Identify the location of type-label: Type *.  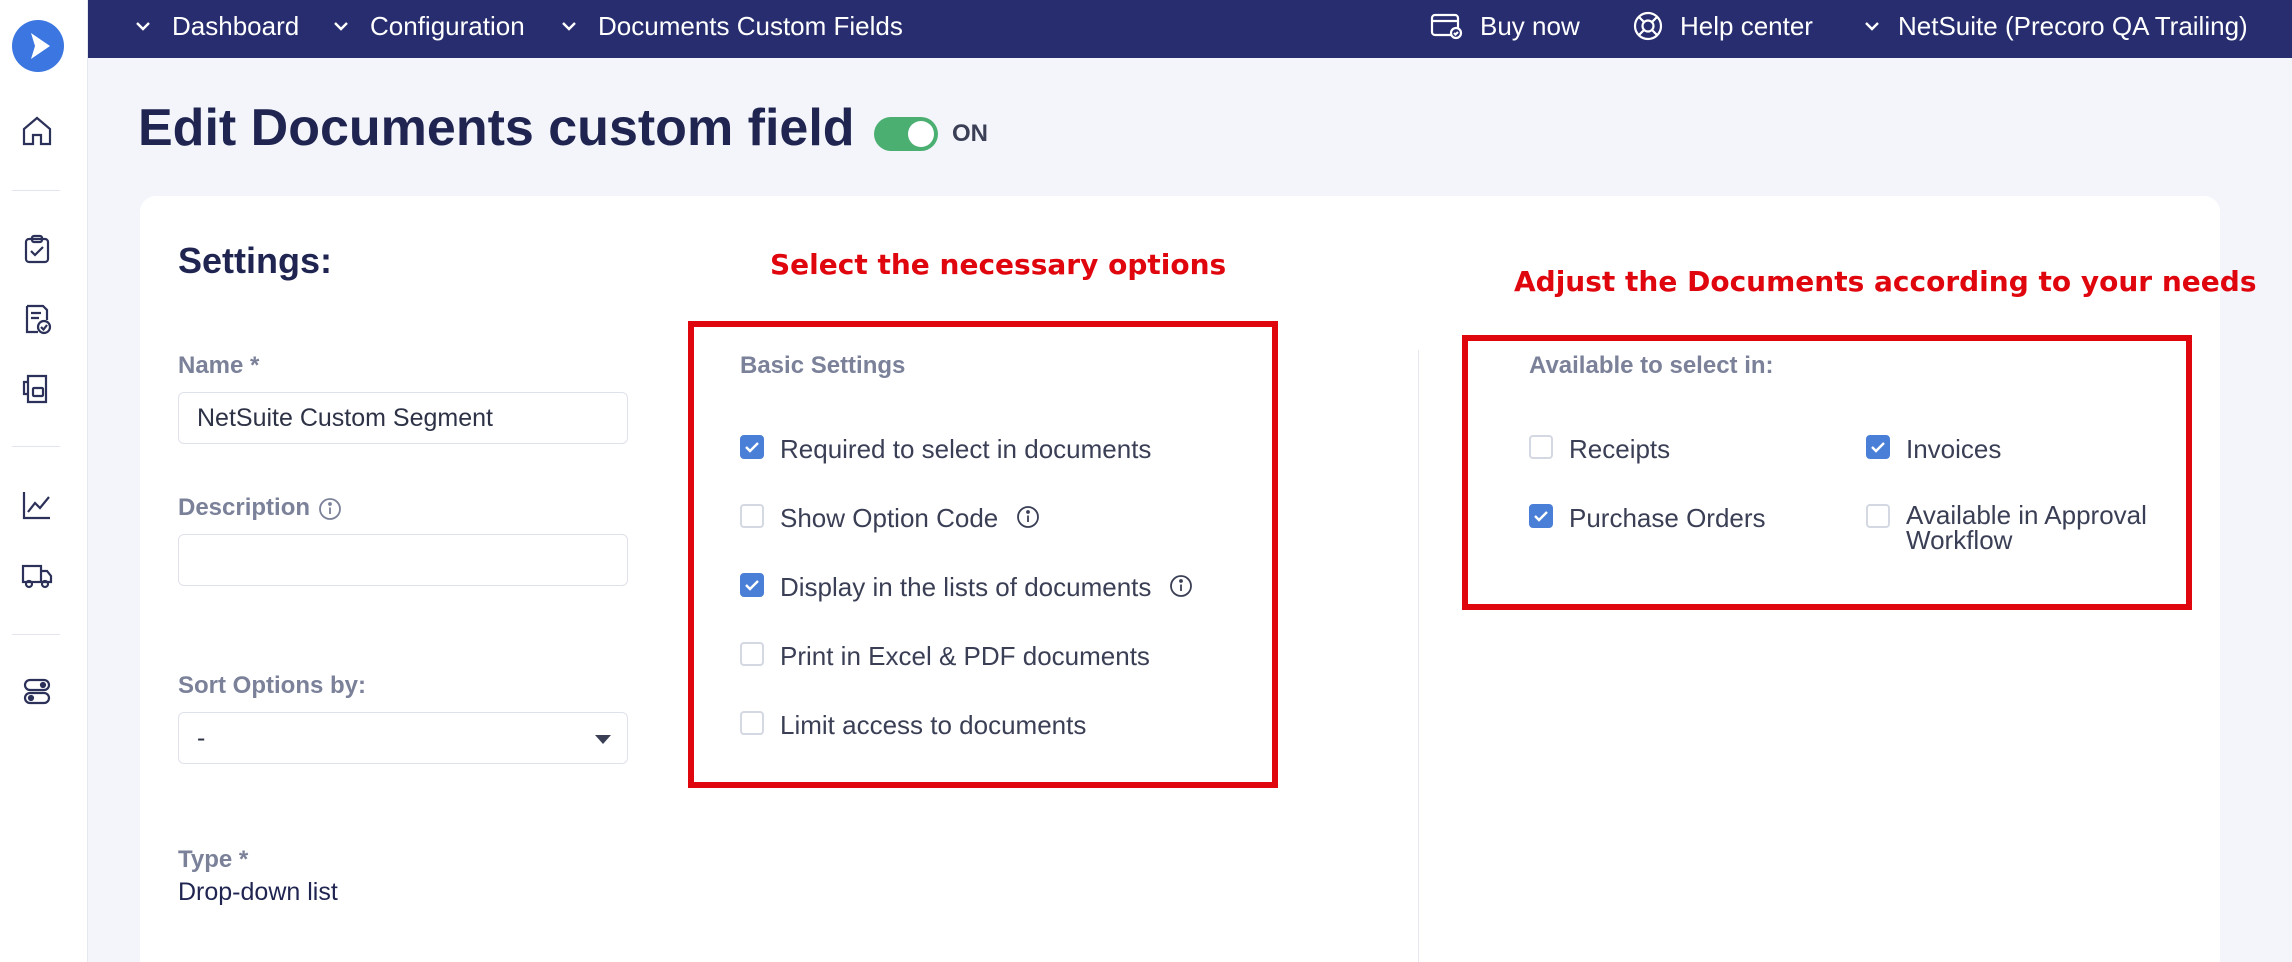
(213, 859).